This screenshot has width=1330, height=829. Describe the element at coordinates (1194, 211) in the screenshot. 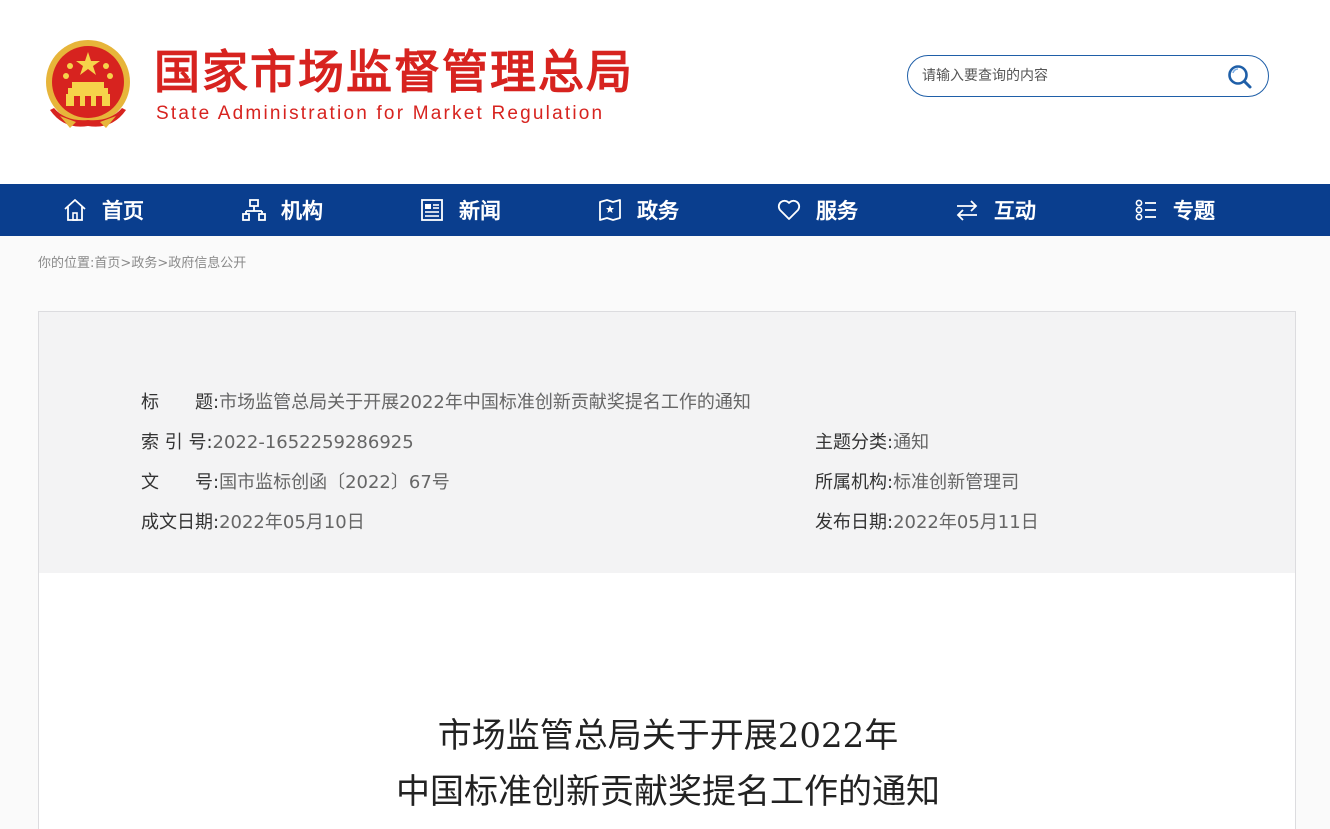

I see `nav-label-topics: 专题` at that location.